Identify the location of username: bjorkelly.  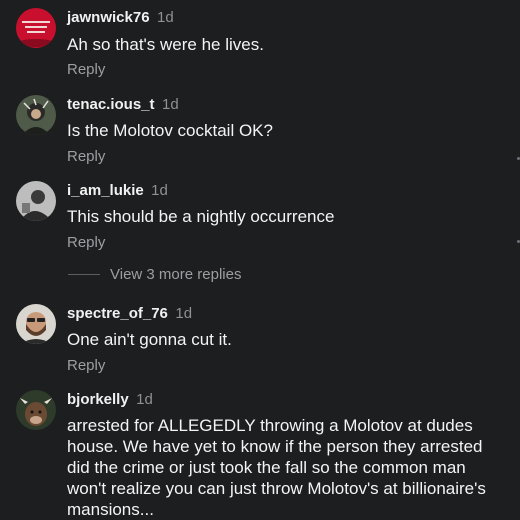
(98, 399).